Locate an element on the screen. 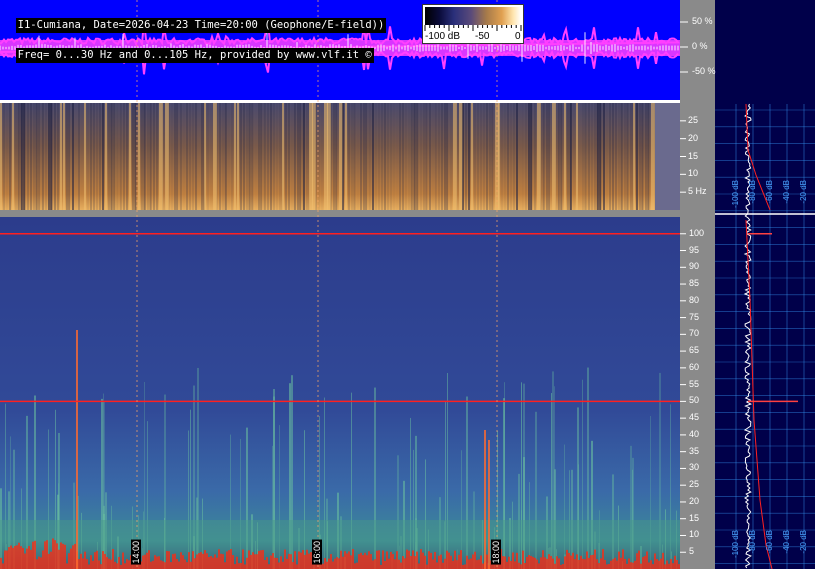 The height and width of the screenshot is (569, 815). spectrogram-main-ytick-label: 55 is located at coordinates (694, 383).